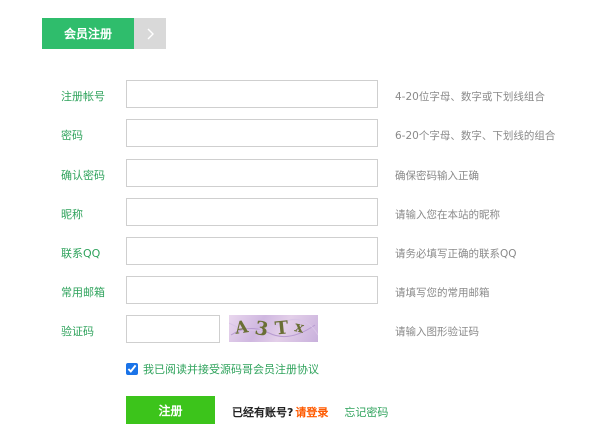  Describe the element at coordinates (470, 97) in the screenshot. I see `field-hint: 4-20位字母、数字或下划线组合` at that location.